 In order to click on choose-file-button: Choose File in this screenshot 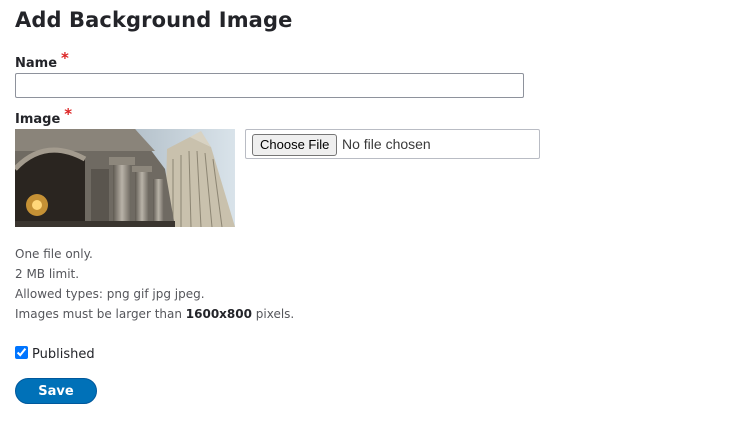, I will do `click(295, 145)`.